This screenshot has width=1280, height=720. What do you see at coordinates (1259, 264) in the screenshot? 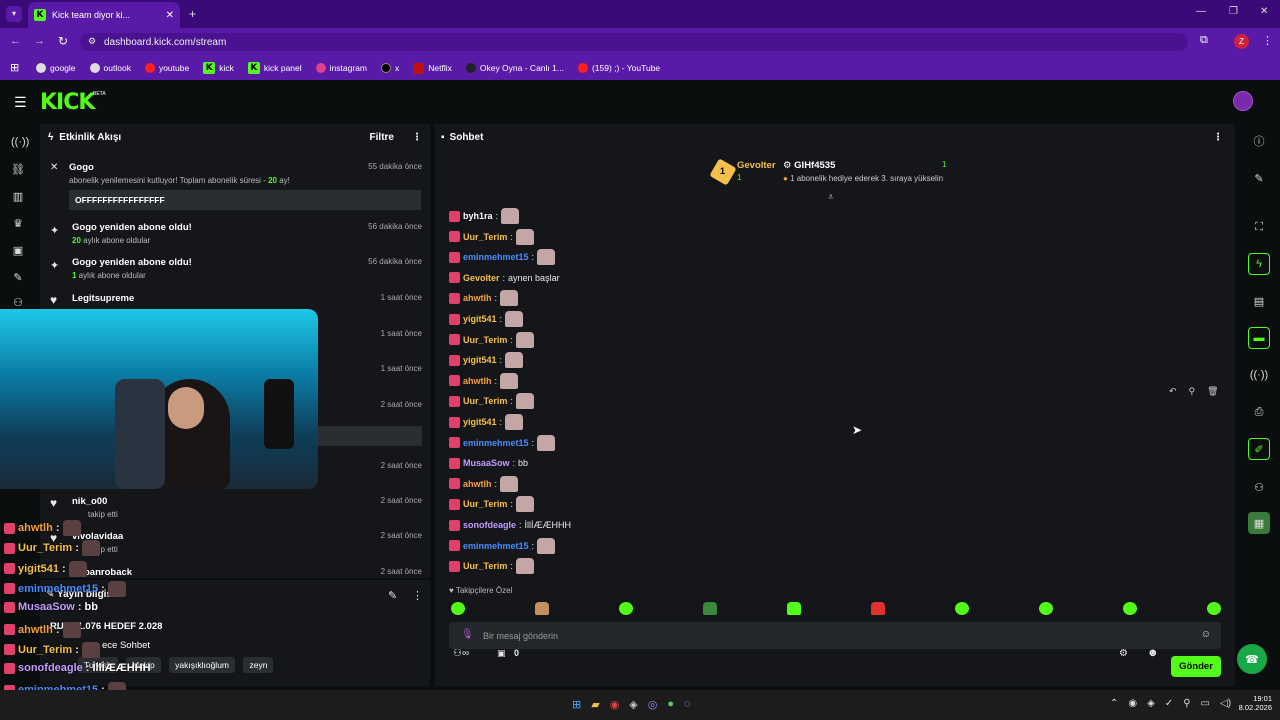
I see `quick-action-icon: ϟ` at bounding box center [1259, 264].